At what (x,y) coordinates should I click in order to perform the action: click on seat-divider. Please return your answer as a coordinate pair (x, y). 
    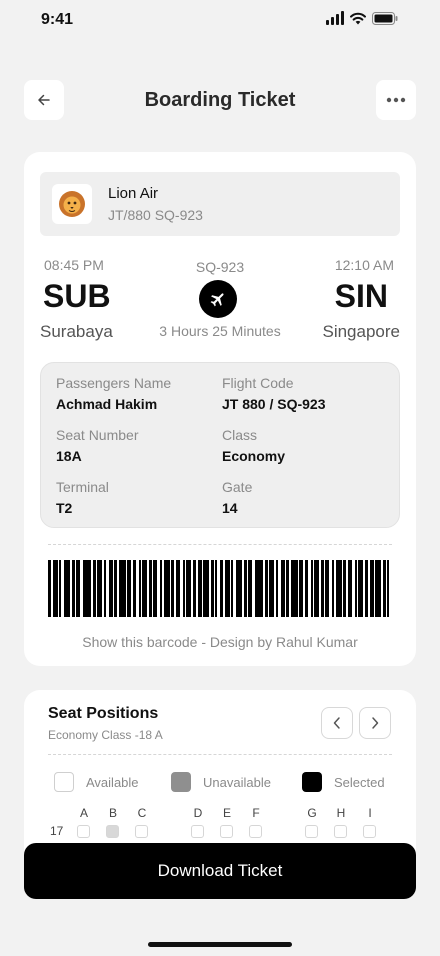
    Looking at the image, I should click on (220, 754).